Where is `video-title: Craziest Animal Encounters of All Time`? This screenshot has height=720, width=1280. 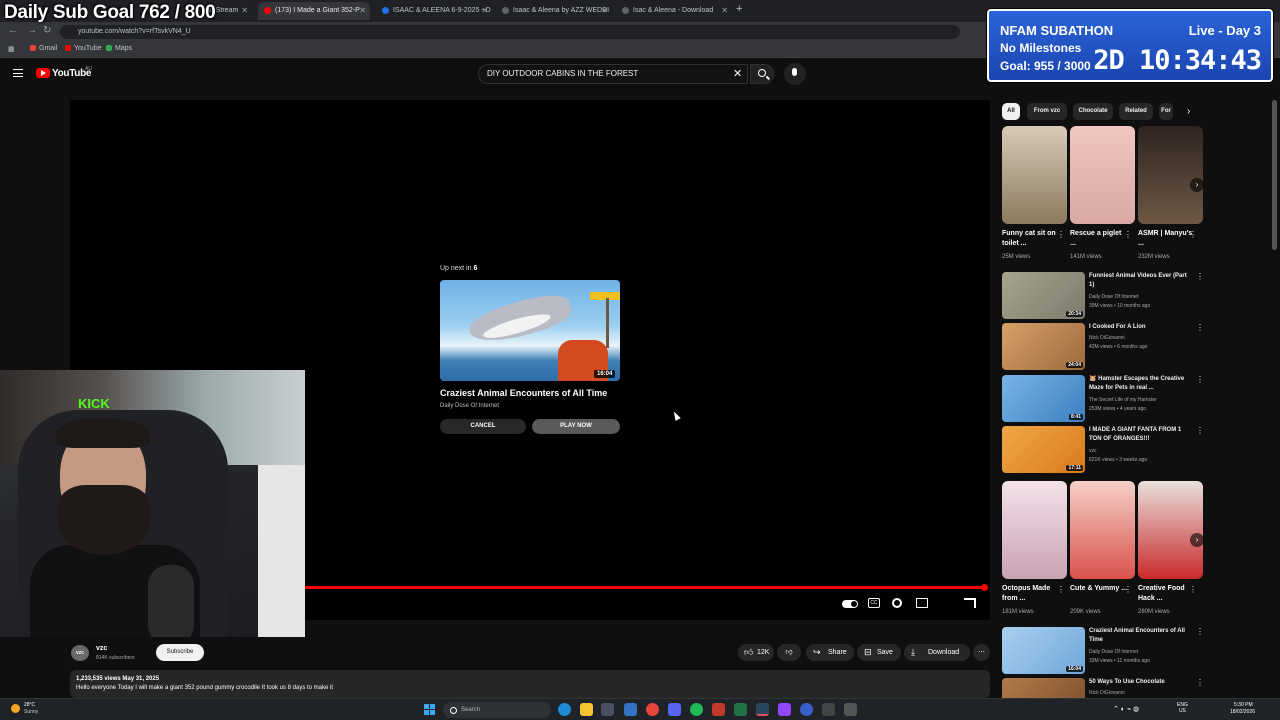
video-title: Craziest Animal Encounters of All Time is located at coordinates (1139, 636).